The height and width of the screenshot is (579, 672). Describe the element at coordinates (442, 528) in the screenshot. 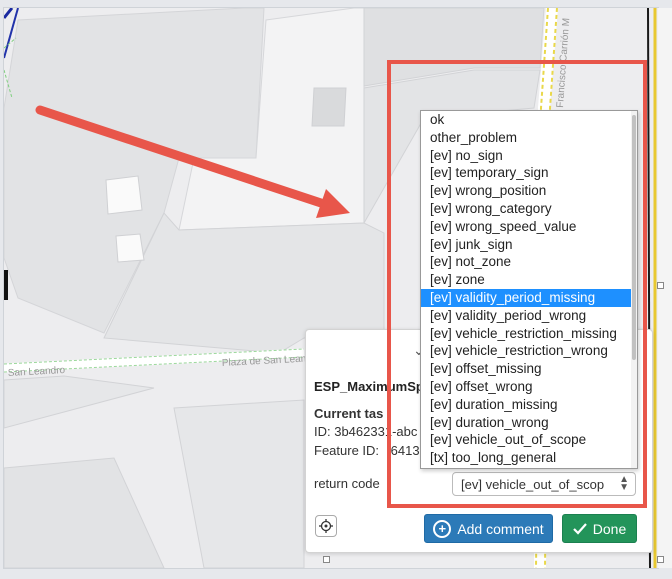

I see `plus-circle-icon: +` at that location.